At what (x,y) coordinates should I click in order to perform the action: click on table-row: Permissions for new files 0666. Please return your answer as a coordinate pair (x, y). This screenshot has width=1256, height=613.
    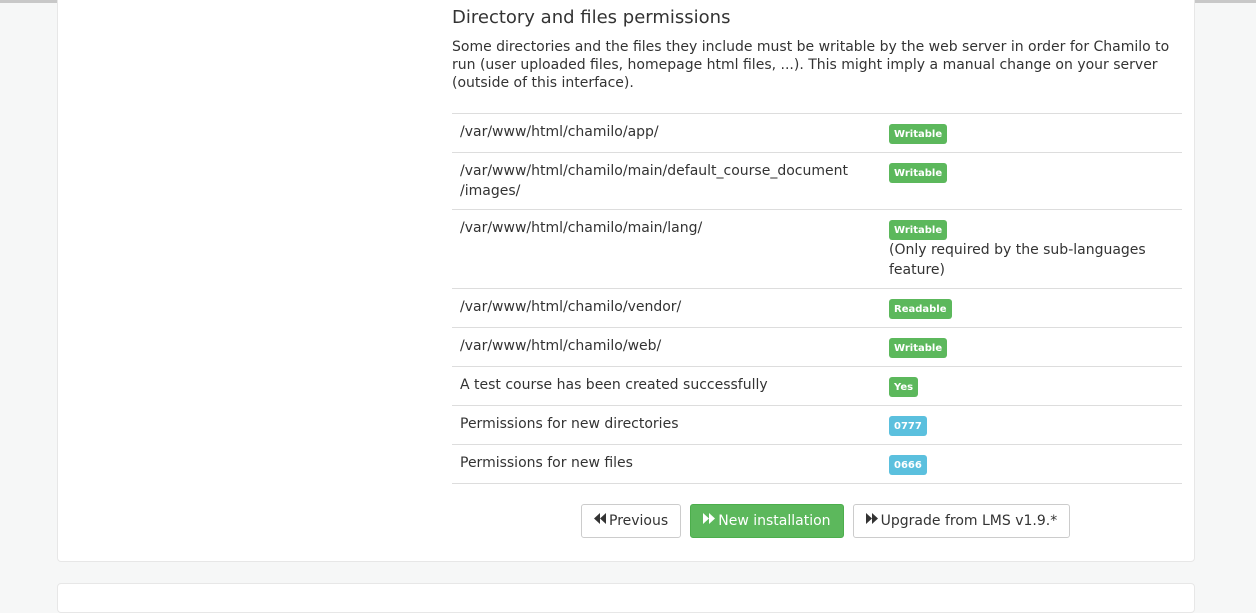
    Looking at the image, I should click on (817, 464).